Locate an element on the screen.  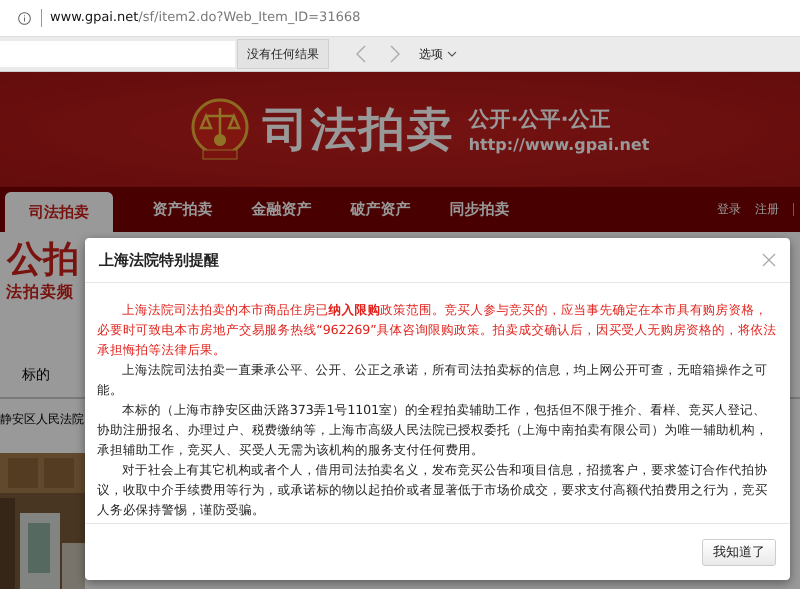
nav-link: 登录 is located at coordinates (729, 209).